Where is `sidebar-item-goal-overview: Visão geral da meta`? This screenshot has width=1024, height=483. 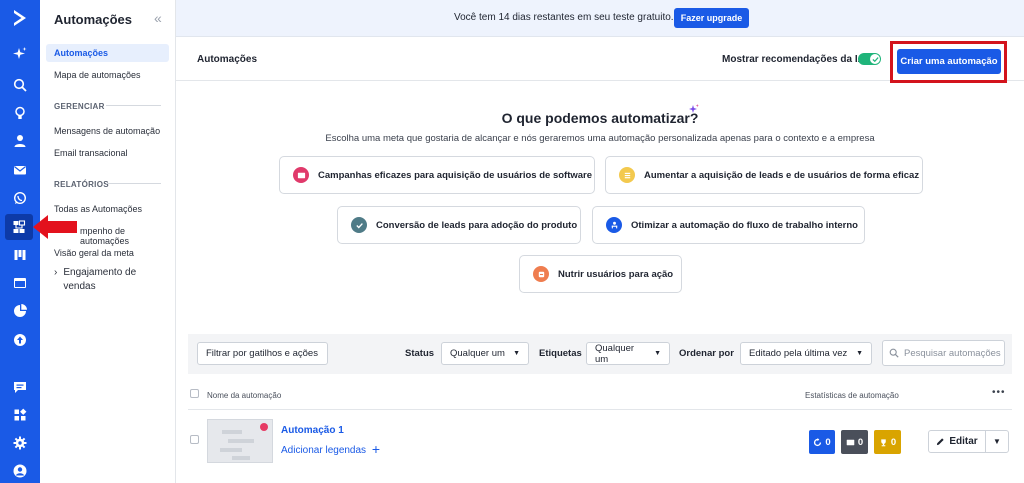 sidebar-item-goal-overview: Visão geral da meta is located at coordinates (94, 253).